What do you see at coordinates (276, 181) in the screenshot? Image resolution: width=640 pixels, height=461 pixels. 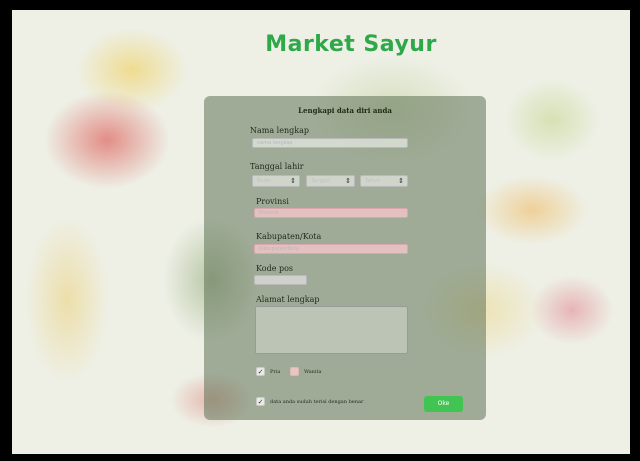 I see `bulan-select: Bulan ⇕` at bounding box center [276, 181].